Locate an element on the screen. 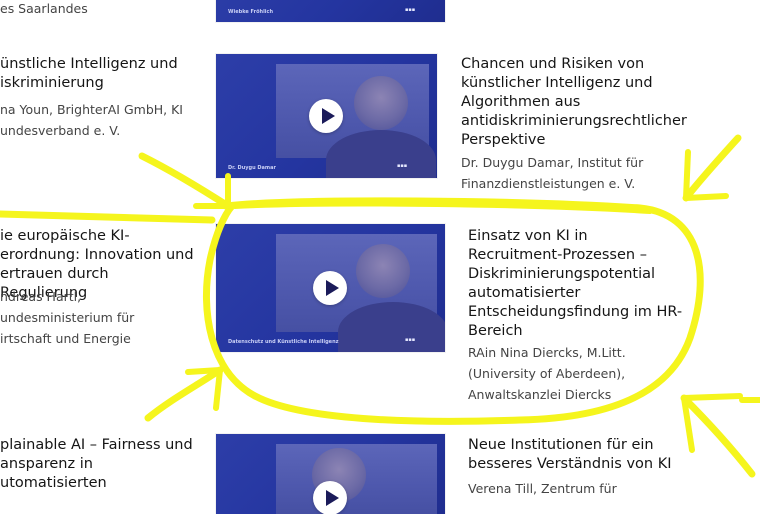  talk-title-1-left: ünstliche Intelligenz und iskriminierung is located at coordinates (100, 74).